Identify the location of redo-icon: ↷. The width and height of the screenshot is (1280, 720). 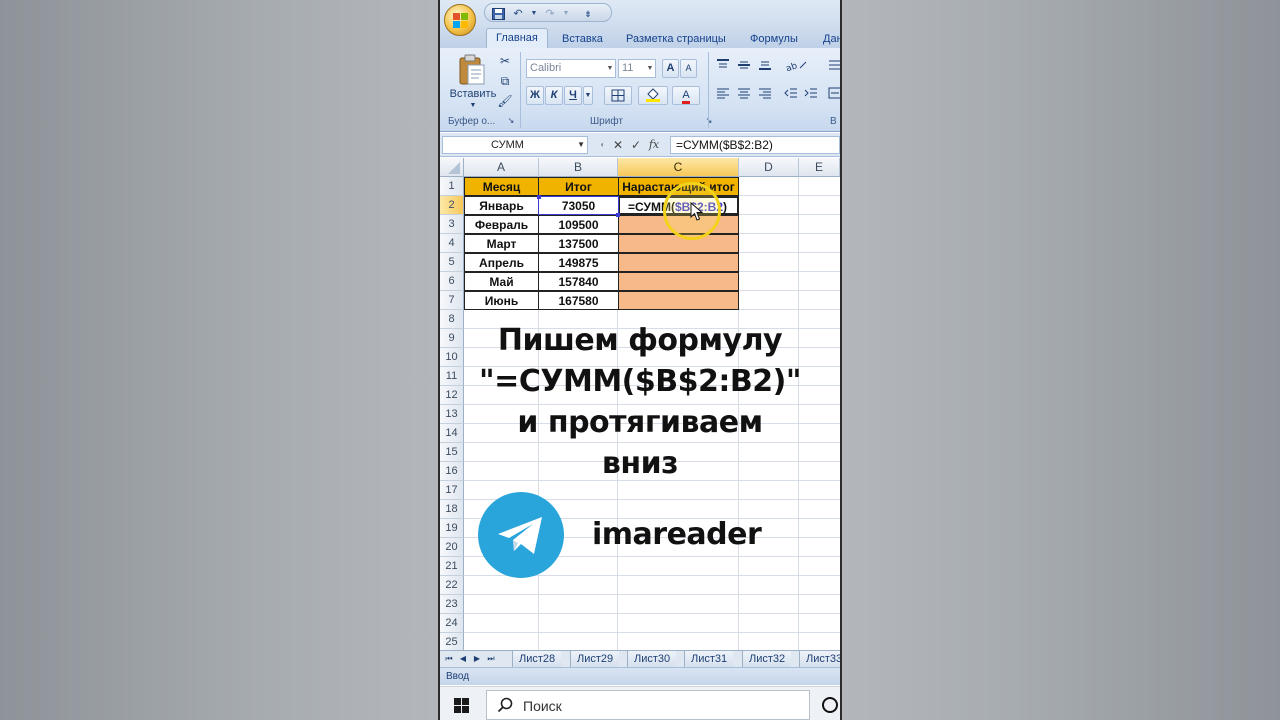
(550, 14).